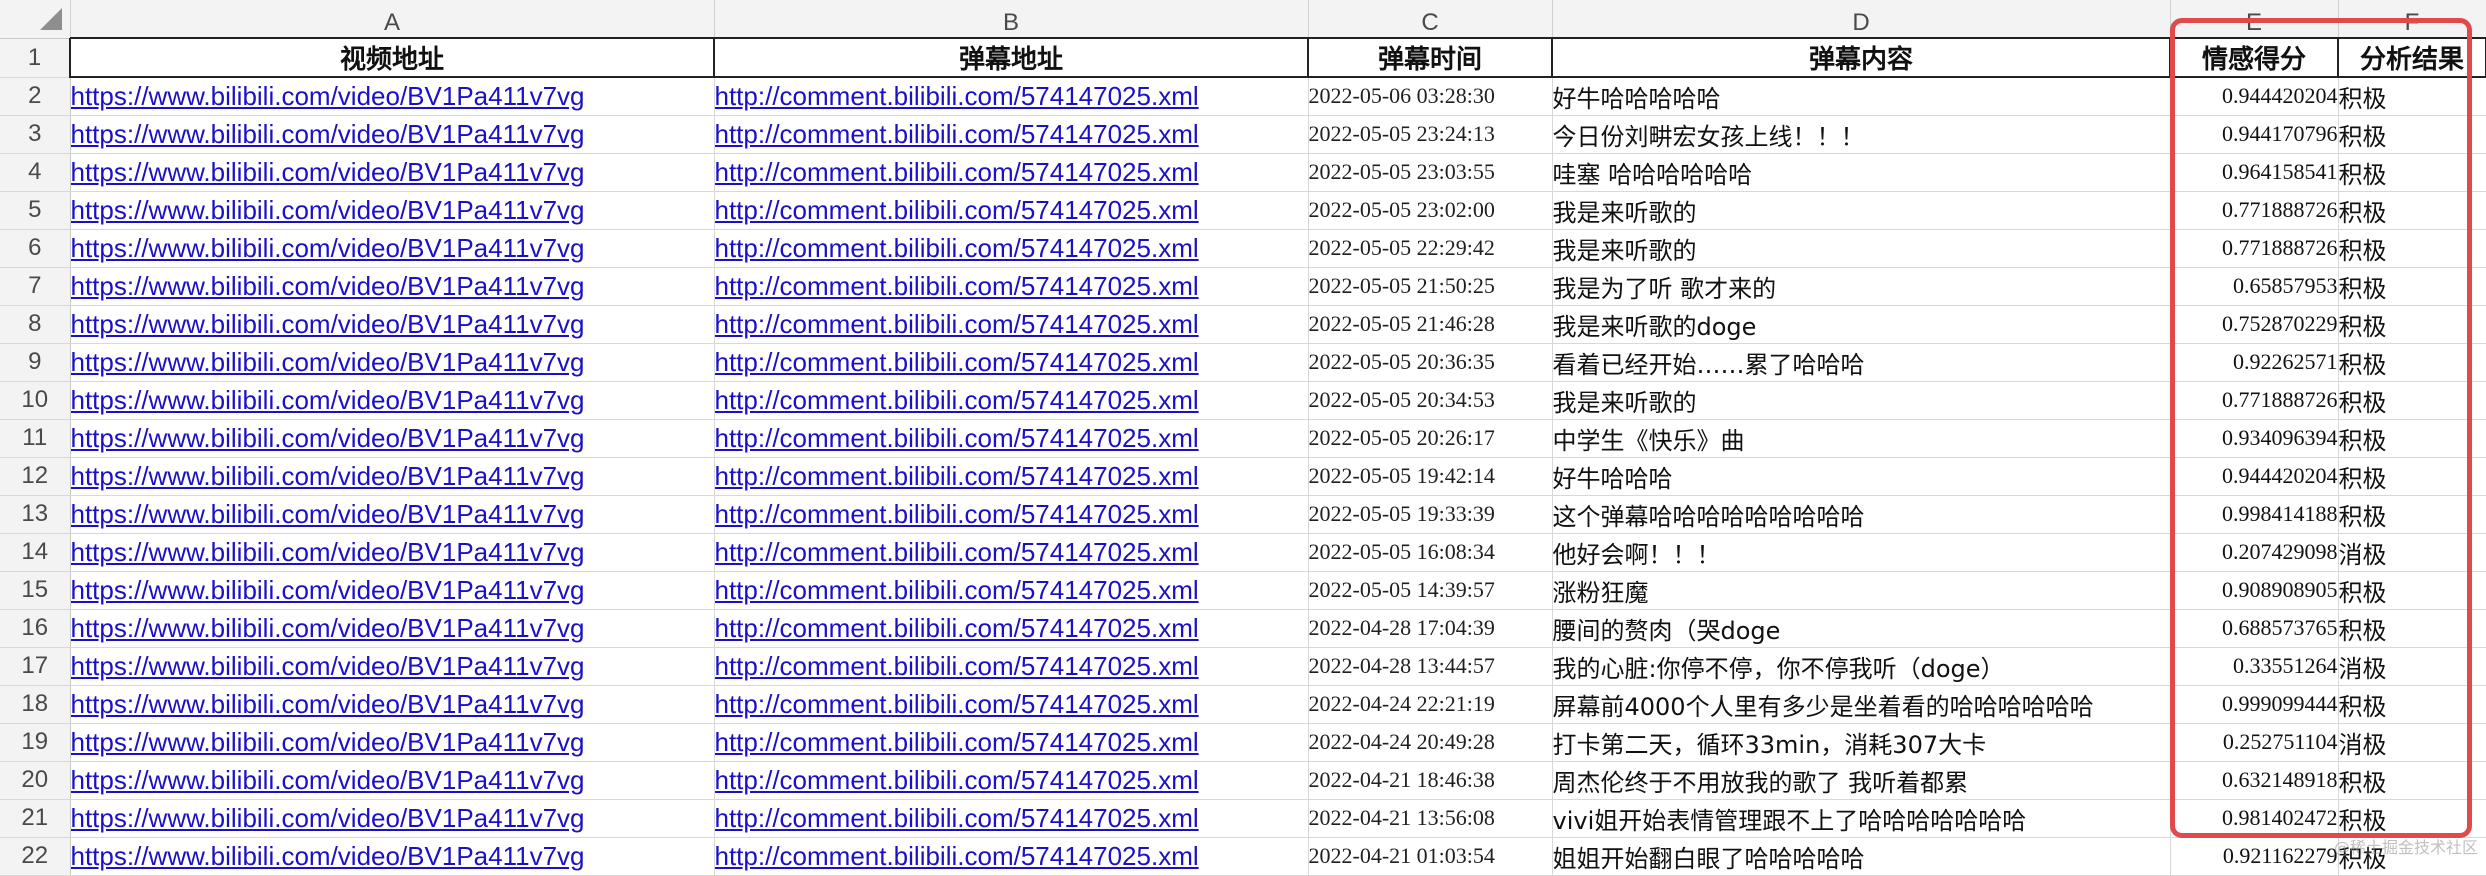  Describe the element at coordinates (1861, 57) in the screenshot. I see `header-cell-danmaku-content: 弹幕内容` at that location.